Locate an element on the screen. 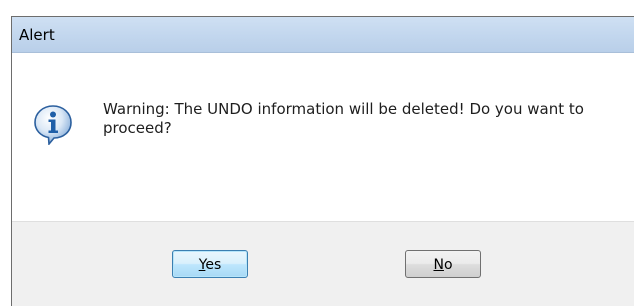 The height and width of the screenshot is (306, 634). no-label-rest: o is located at coordinates (448, 265).